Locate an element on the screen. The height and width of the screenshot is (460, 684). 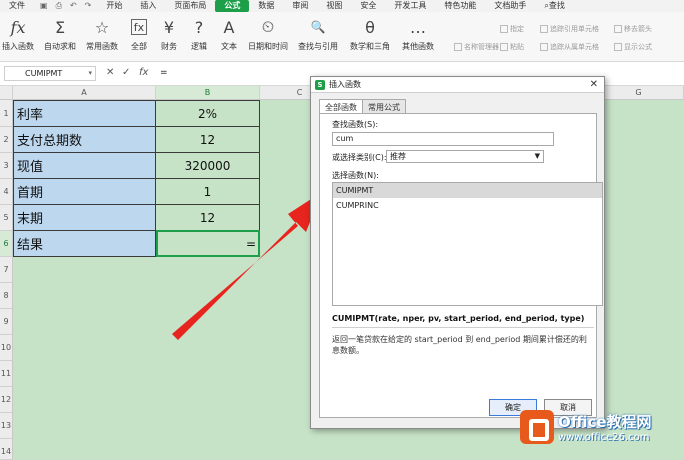
fx-icon: fx is located at coordinates (143, 72).